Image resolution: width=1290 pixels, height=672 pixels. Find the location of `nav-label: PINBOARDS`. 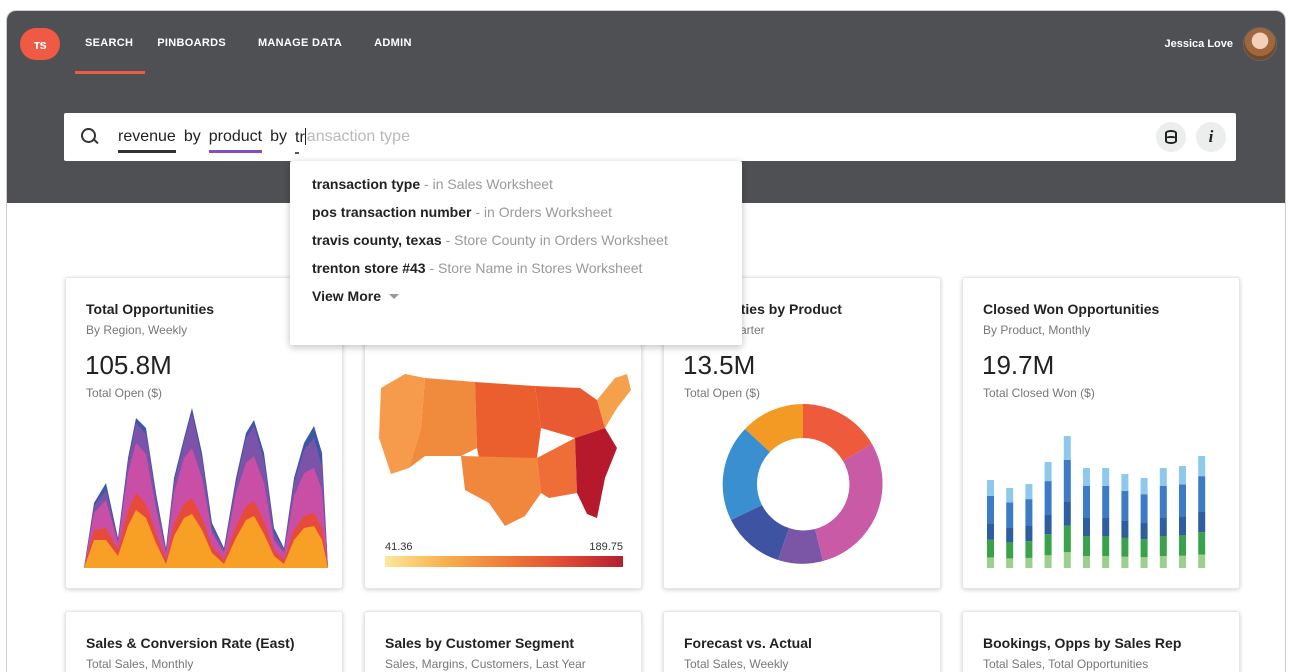

nav-label: PINBOARDS is located at coordinates (191, 43).